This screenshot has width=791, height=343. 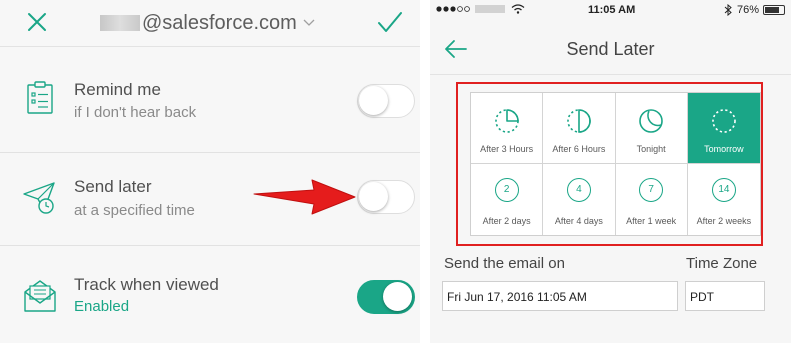 I want to click on bluetooth-icon, so click(x=728, y=10).